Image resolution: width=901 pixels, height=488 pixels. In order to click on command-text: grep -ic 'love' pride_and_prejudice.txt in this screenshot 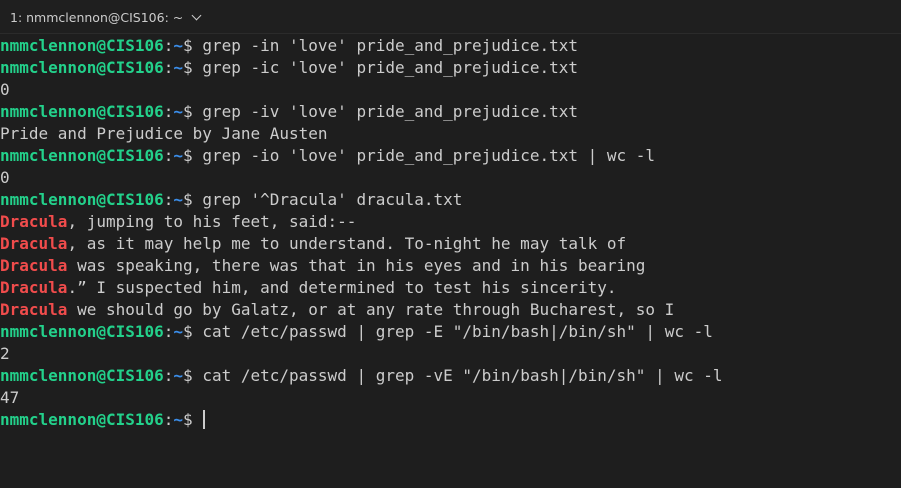, I will do `click(390, 67)`.